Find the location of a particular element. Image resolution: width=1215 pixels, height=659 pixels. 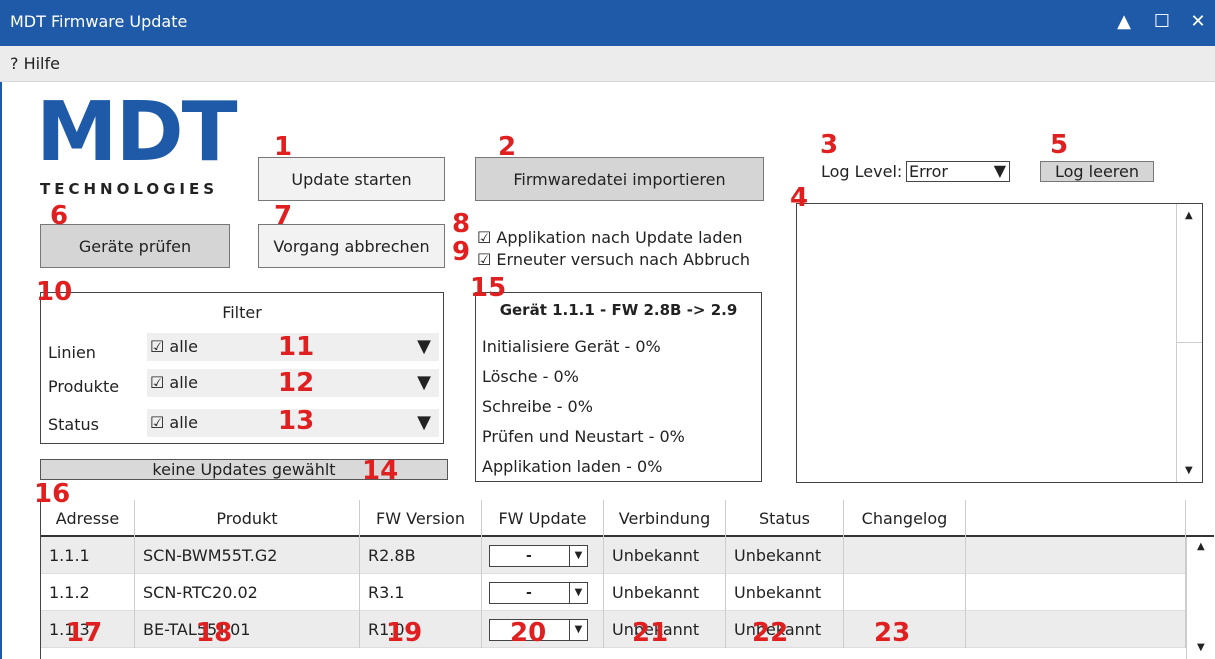

log-level-select: Error ▼ is located at coordinates (958, 171).